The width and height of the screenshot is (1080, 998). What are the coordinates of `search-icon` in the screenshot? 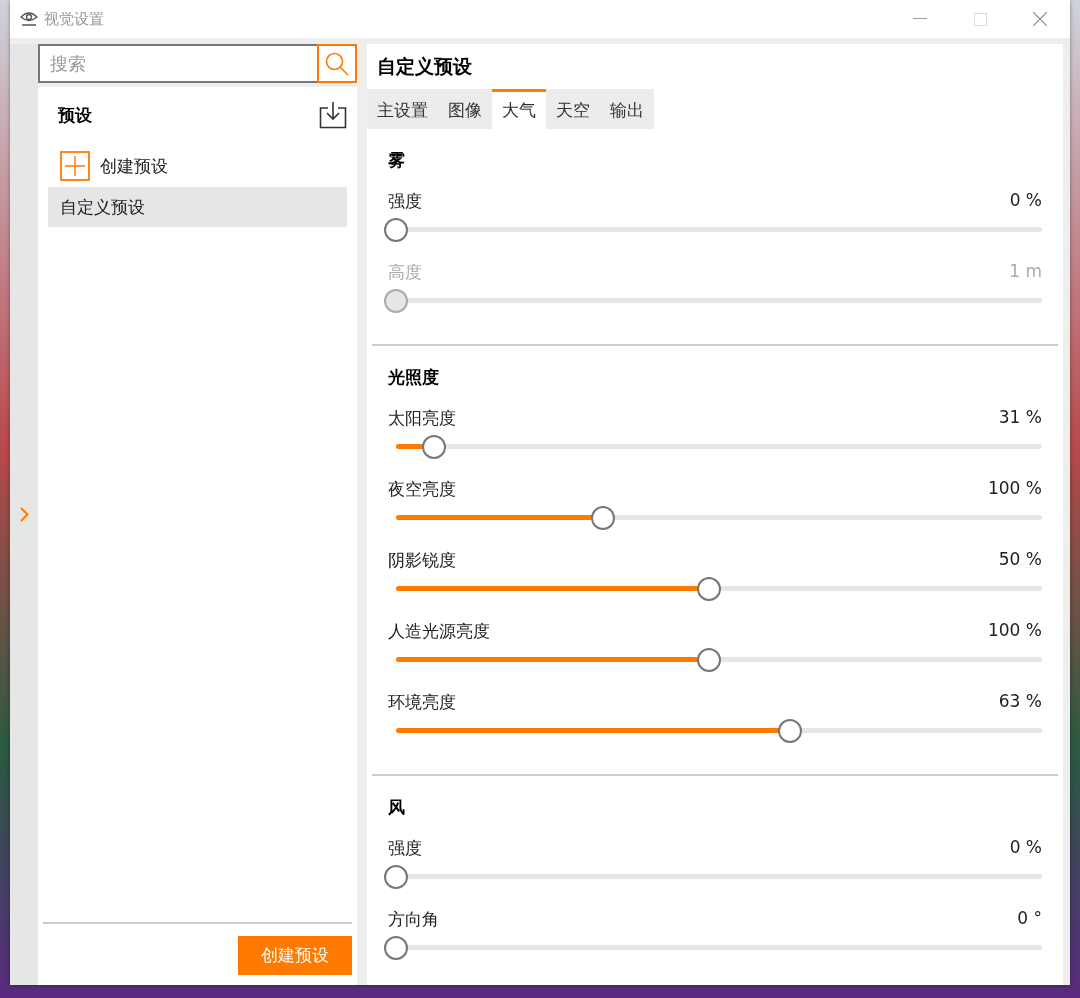 It's located at (337, 63).